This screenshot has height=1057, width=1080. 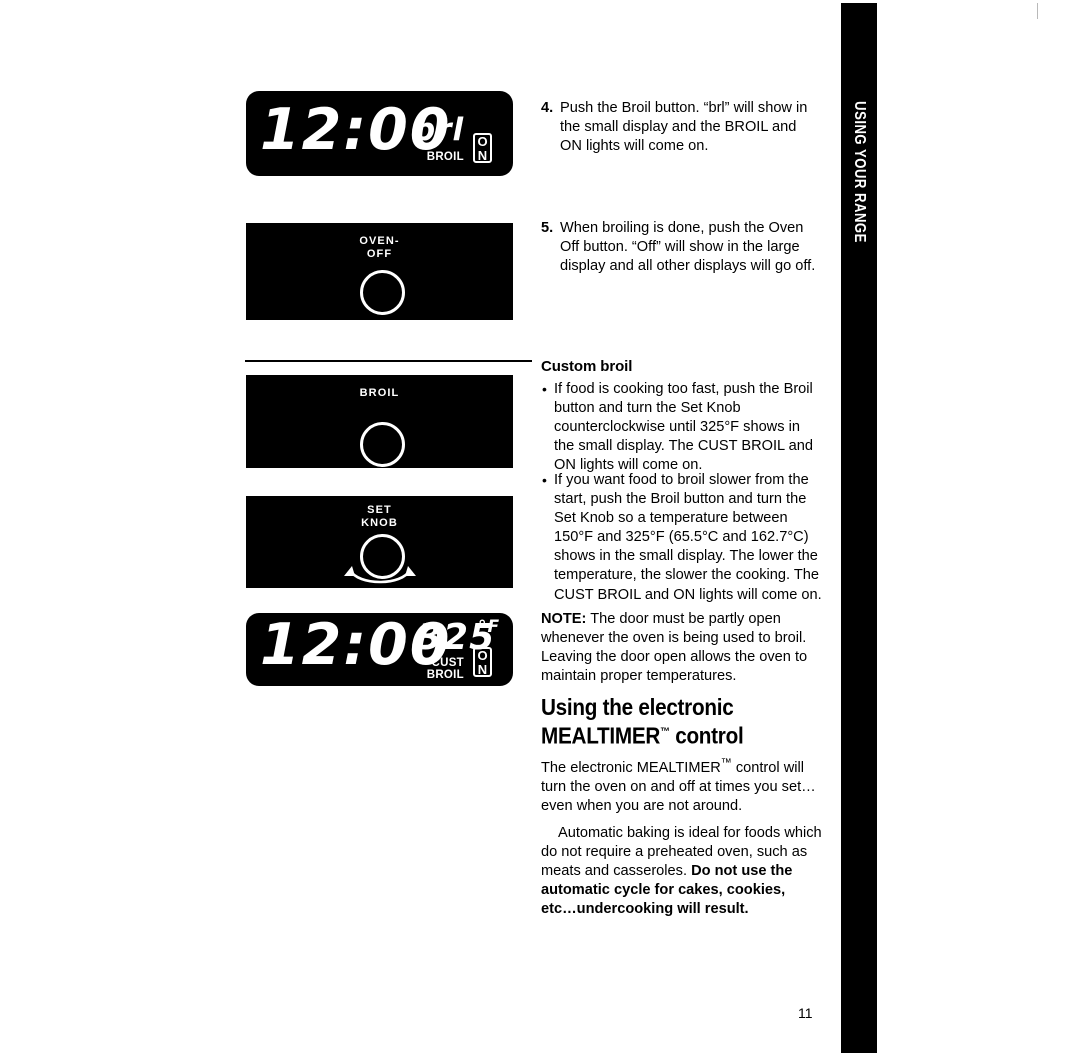 I want to click on step-5-number: 5., so click(x=547, y=228).